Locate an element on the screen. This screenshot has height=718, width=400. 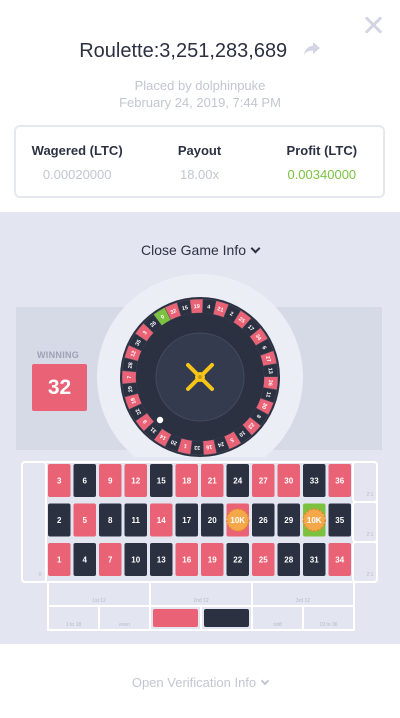
board-number: 4 is located at coordinates (85, 560).